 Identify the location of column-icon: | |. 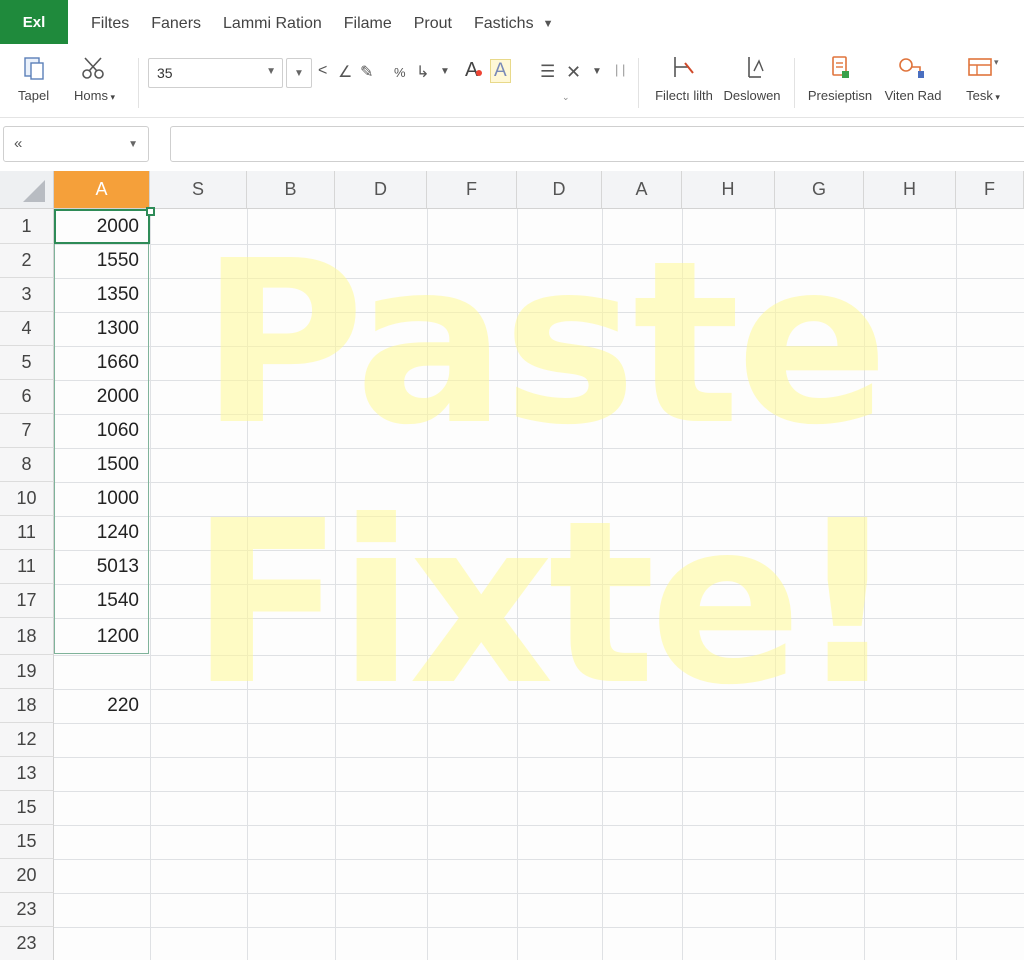
(620, 69).